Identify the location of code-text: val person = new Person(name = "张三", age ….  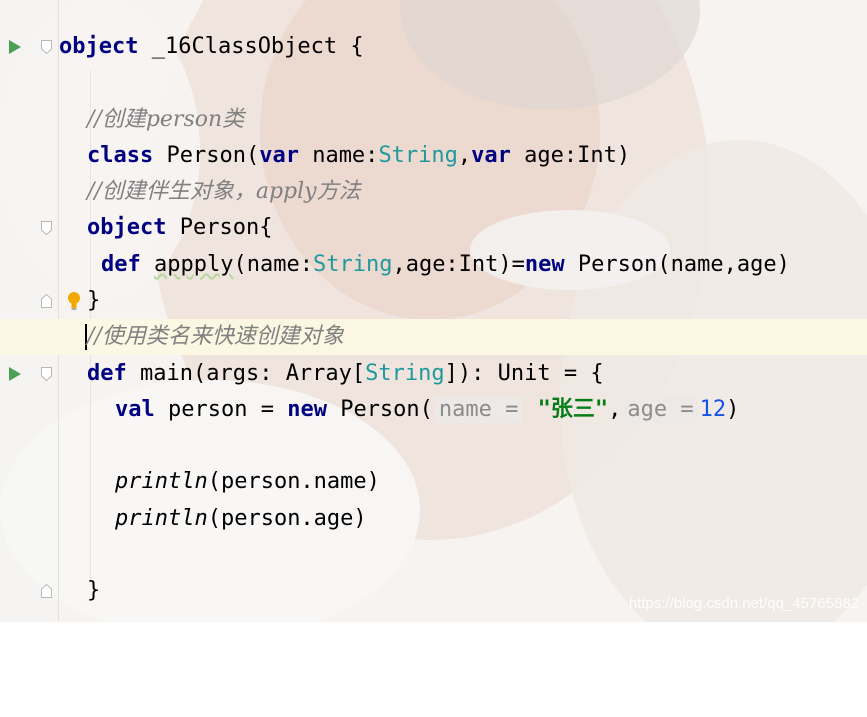
(427, 410).